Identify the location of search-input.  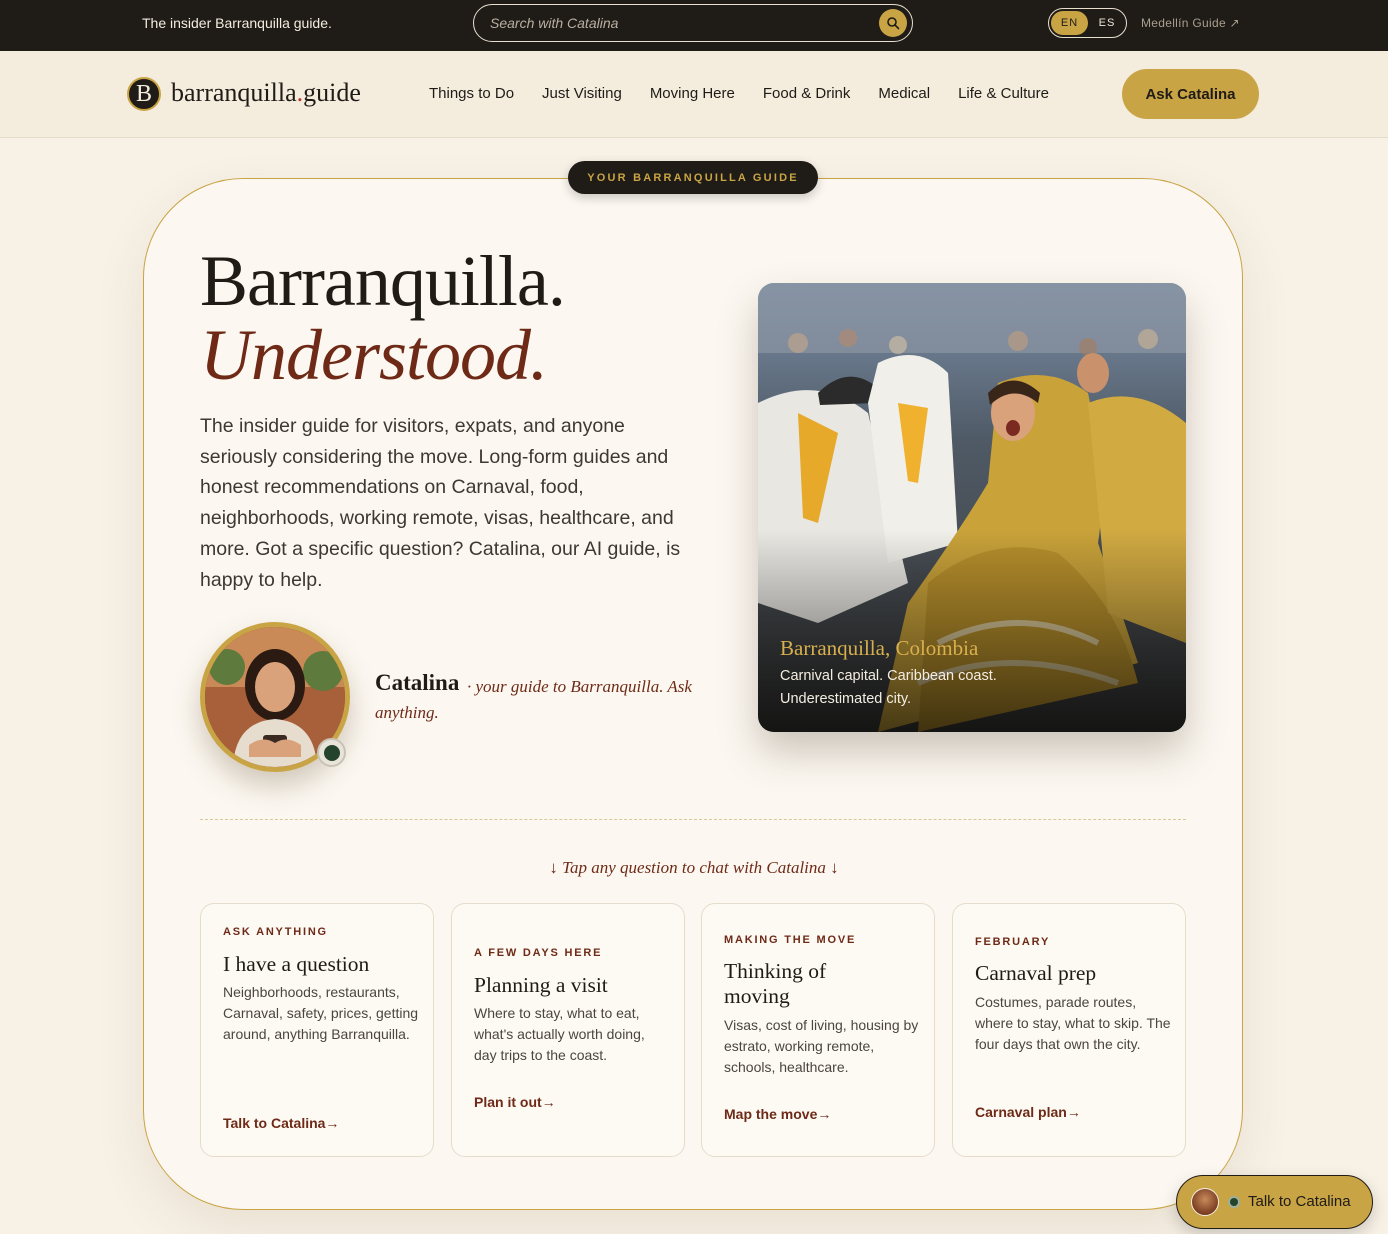
(680, 23).